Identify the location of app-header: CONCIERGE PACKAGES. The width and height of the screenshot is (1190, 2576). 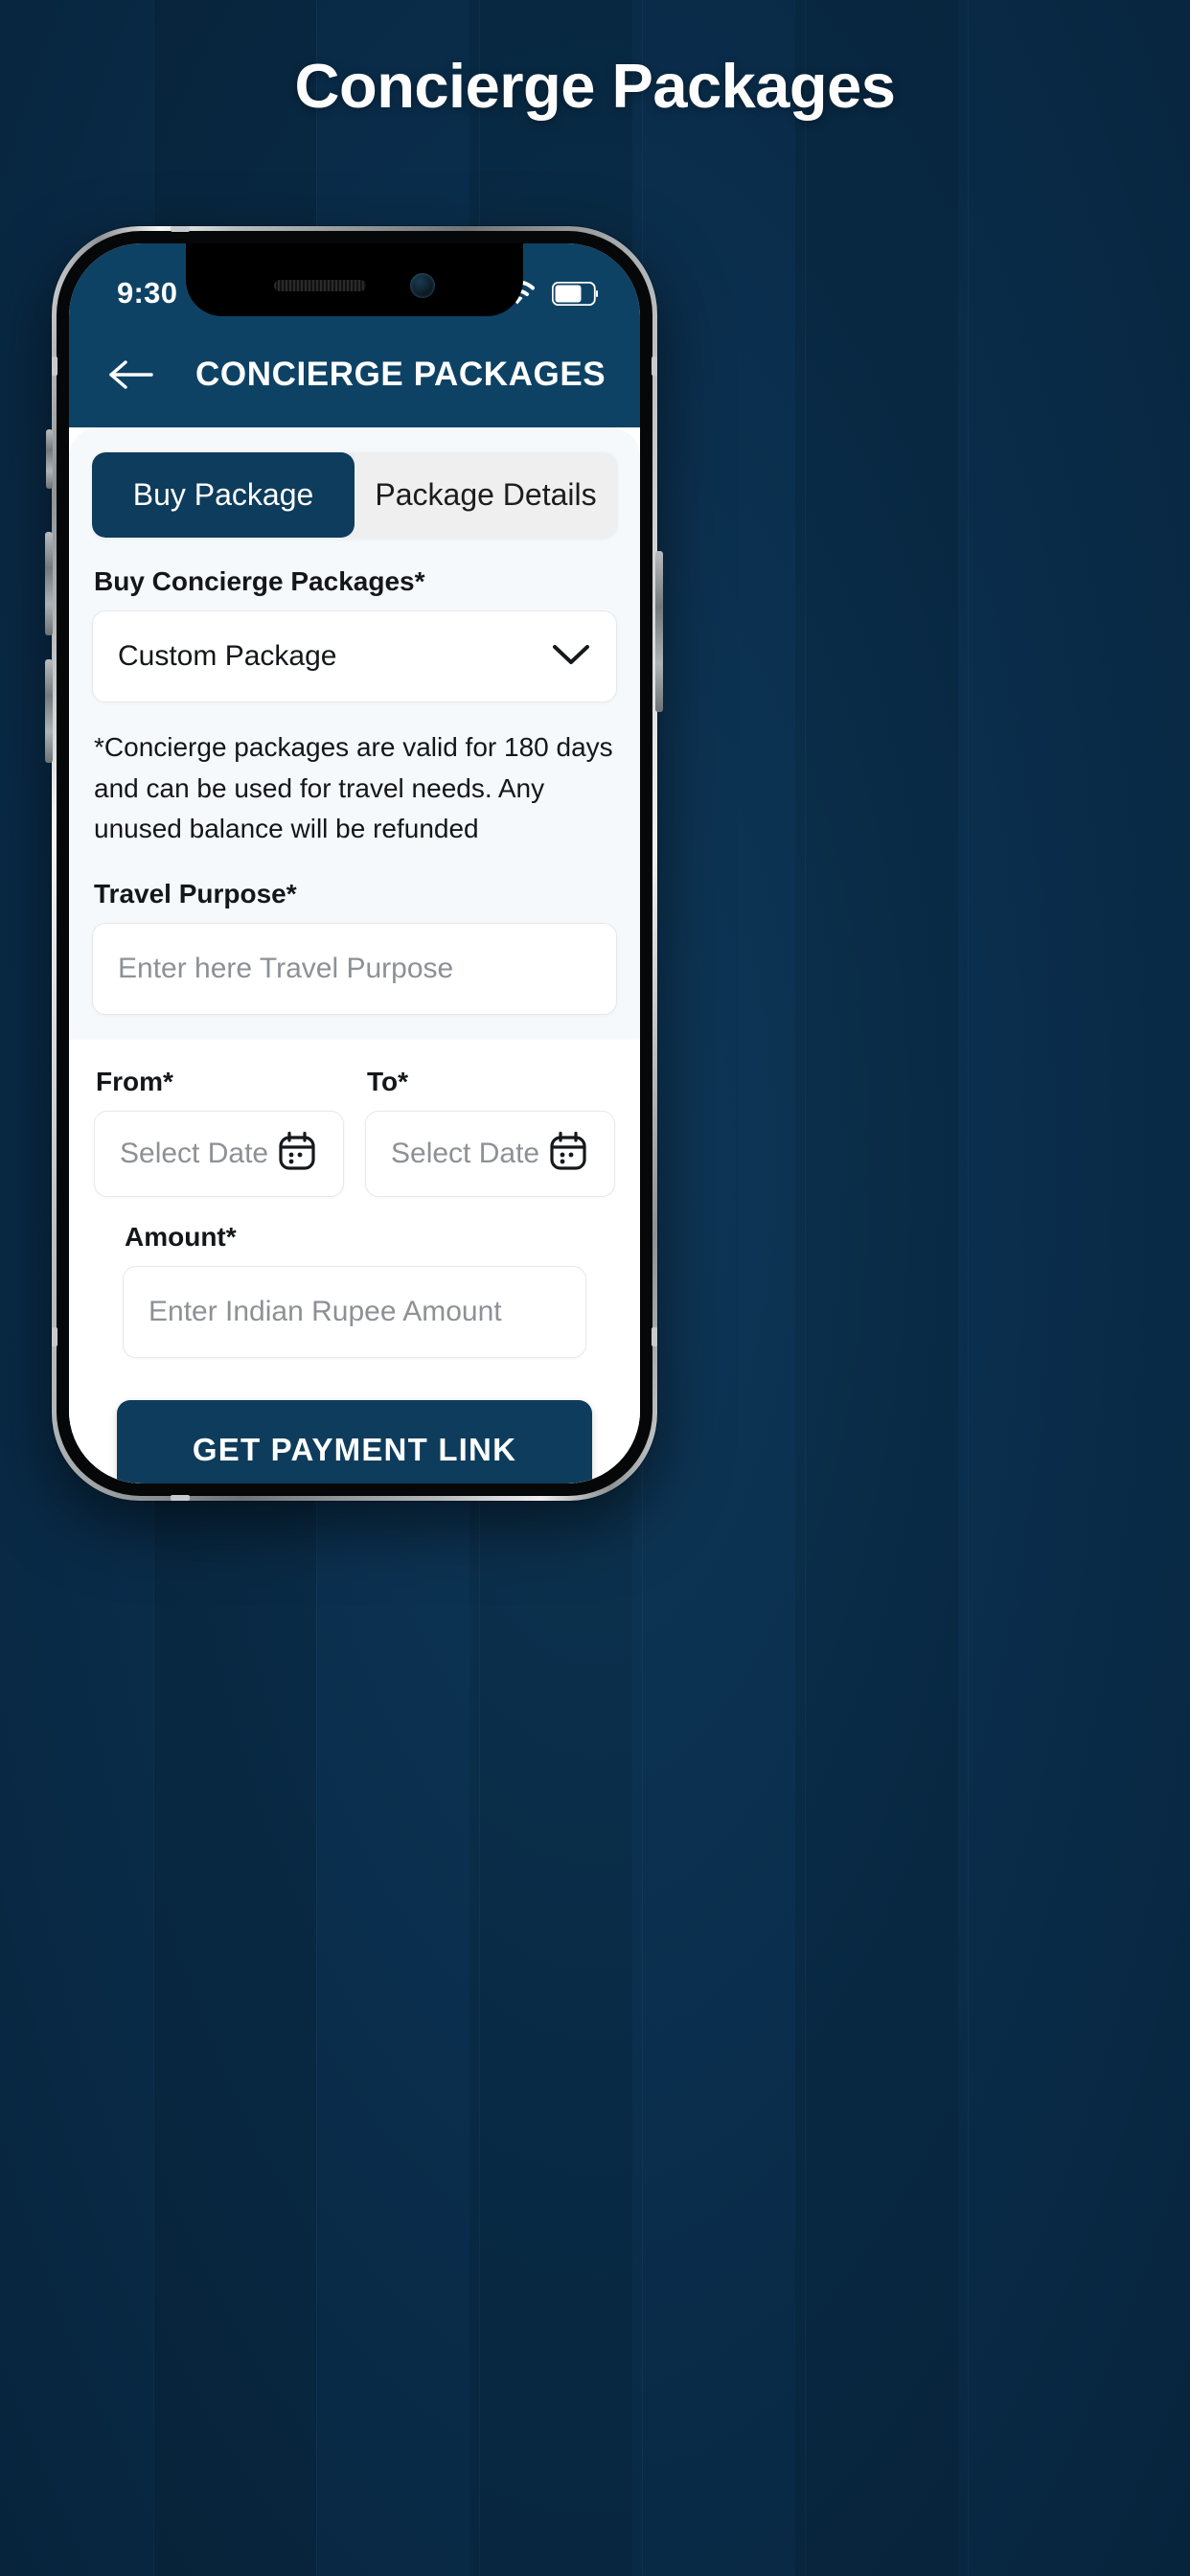
(355, 374).